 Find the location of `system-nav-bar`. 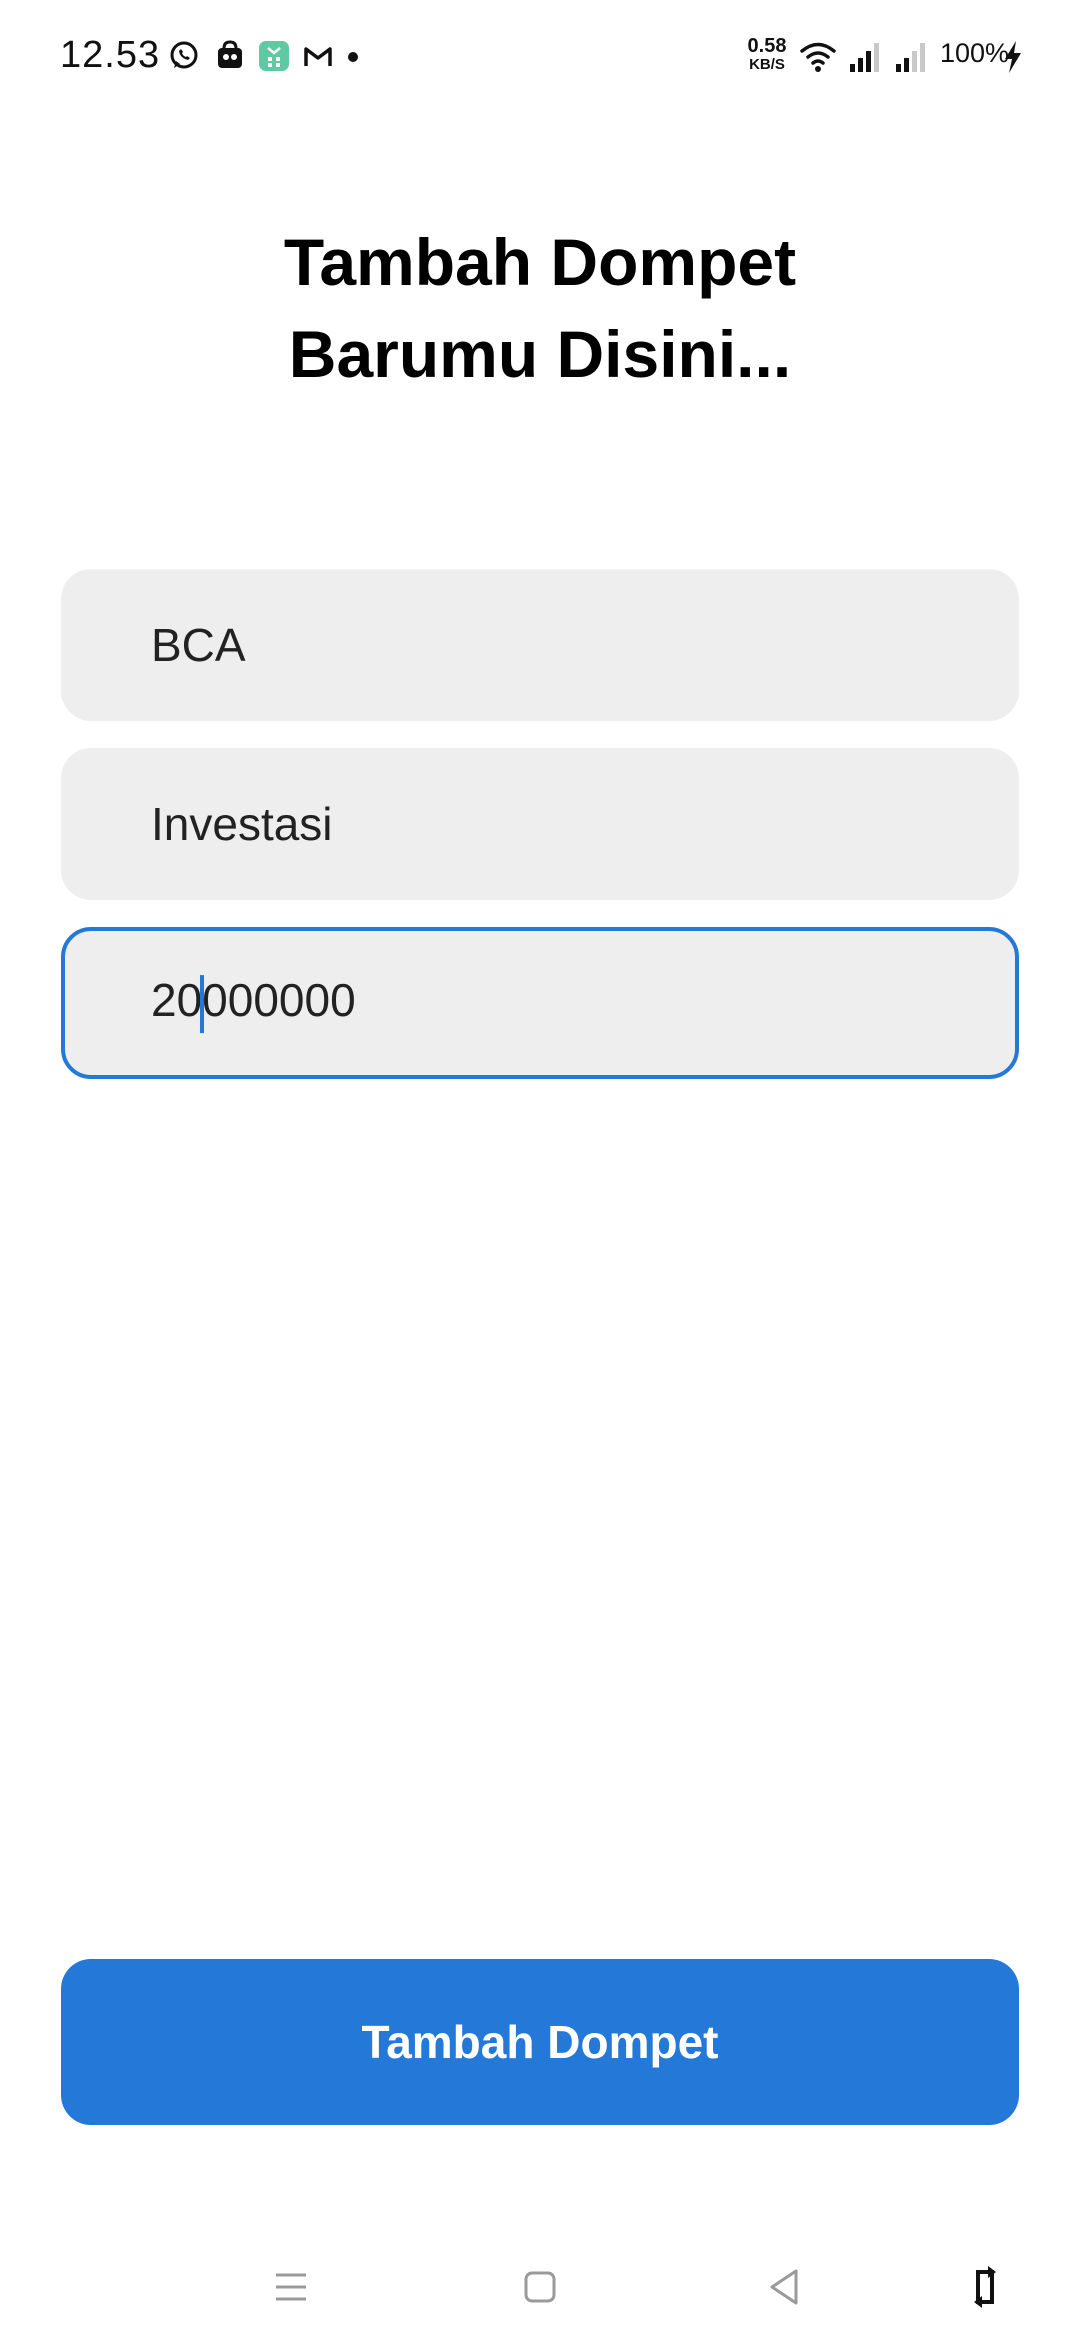

system-nav-bar is located at coordinates (540, 2290).